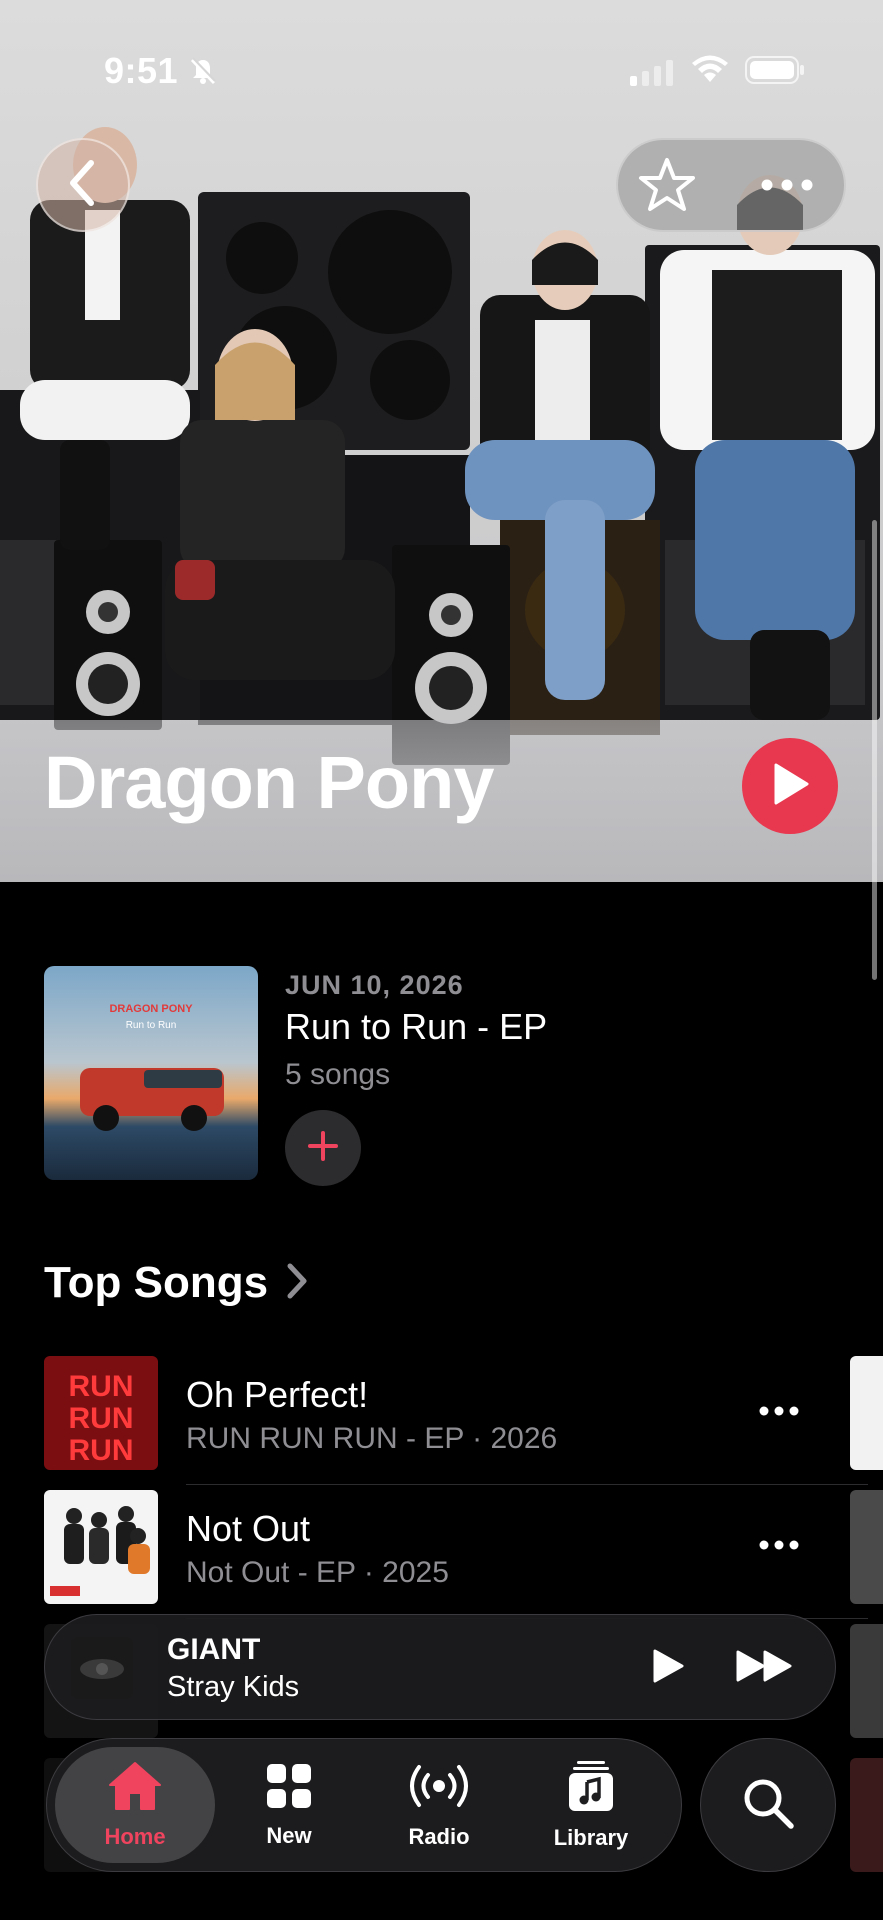  Describe the element at coordinates (297, 1283) in the screenshot. I see `chevron-right-icon` at that location.